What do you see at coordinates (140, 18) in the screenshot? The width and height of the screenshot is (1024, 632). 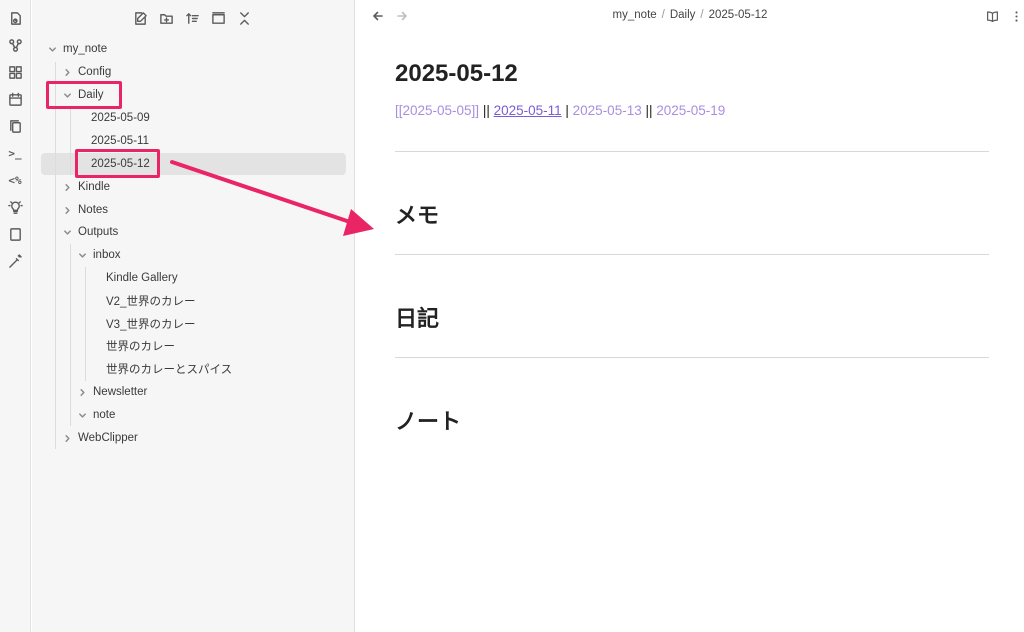 I see `new-note-icon` at bounding box center [140, 18].